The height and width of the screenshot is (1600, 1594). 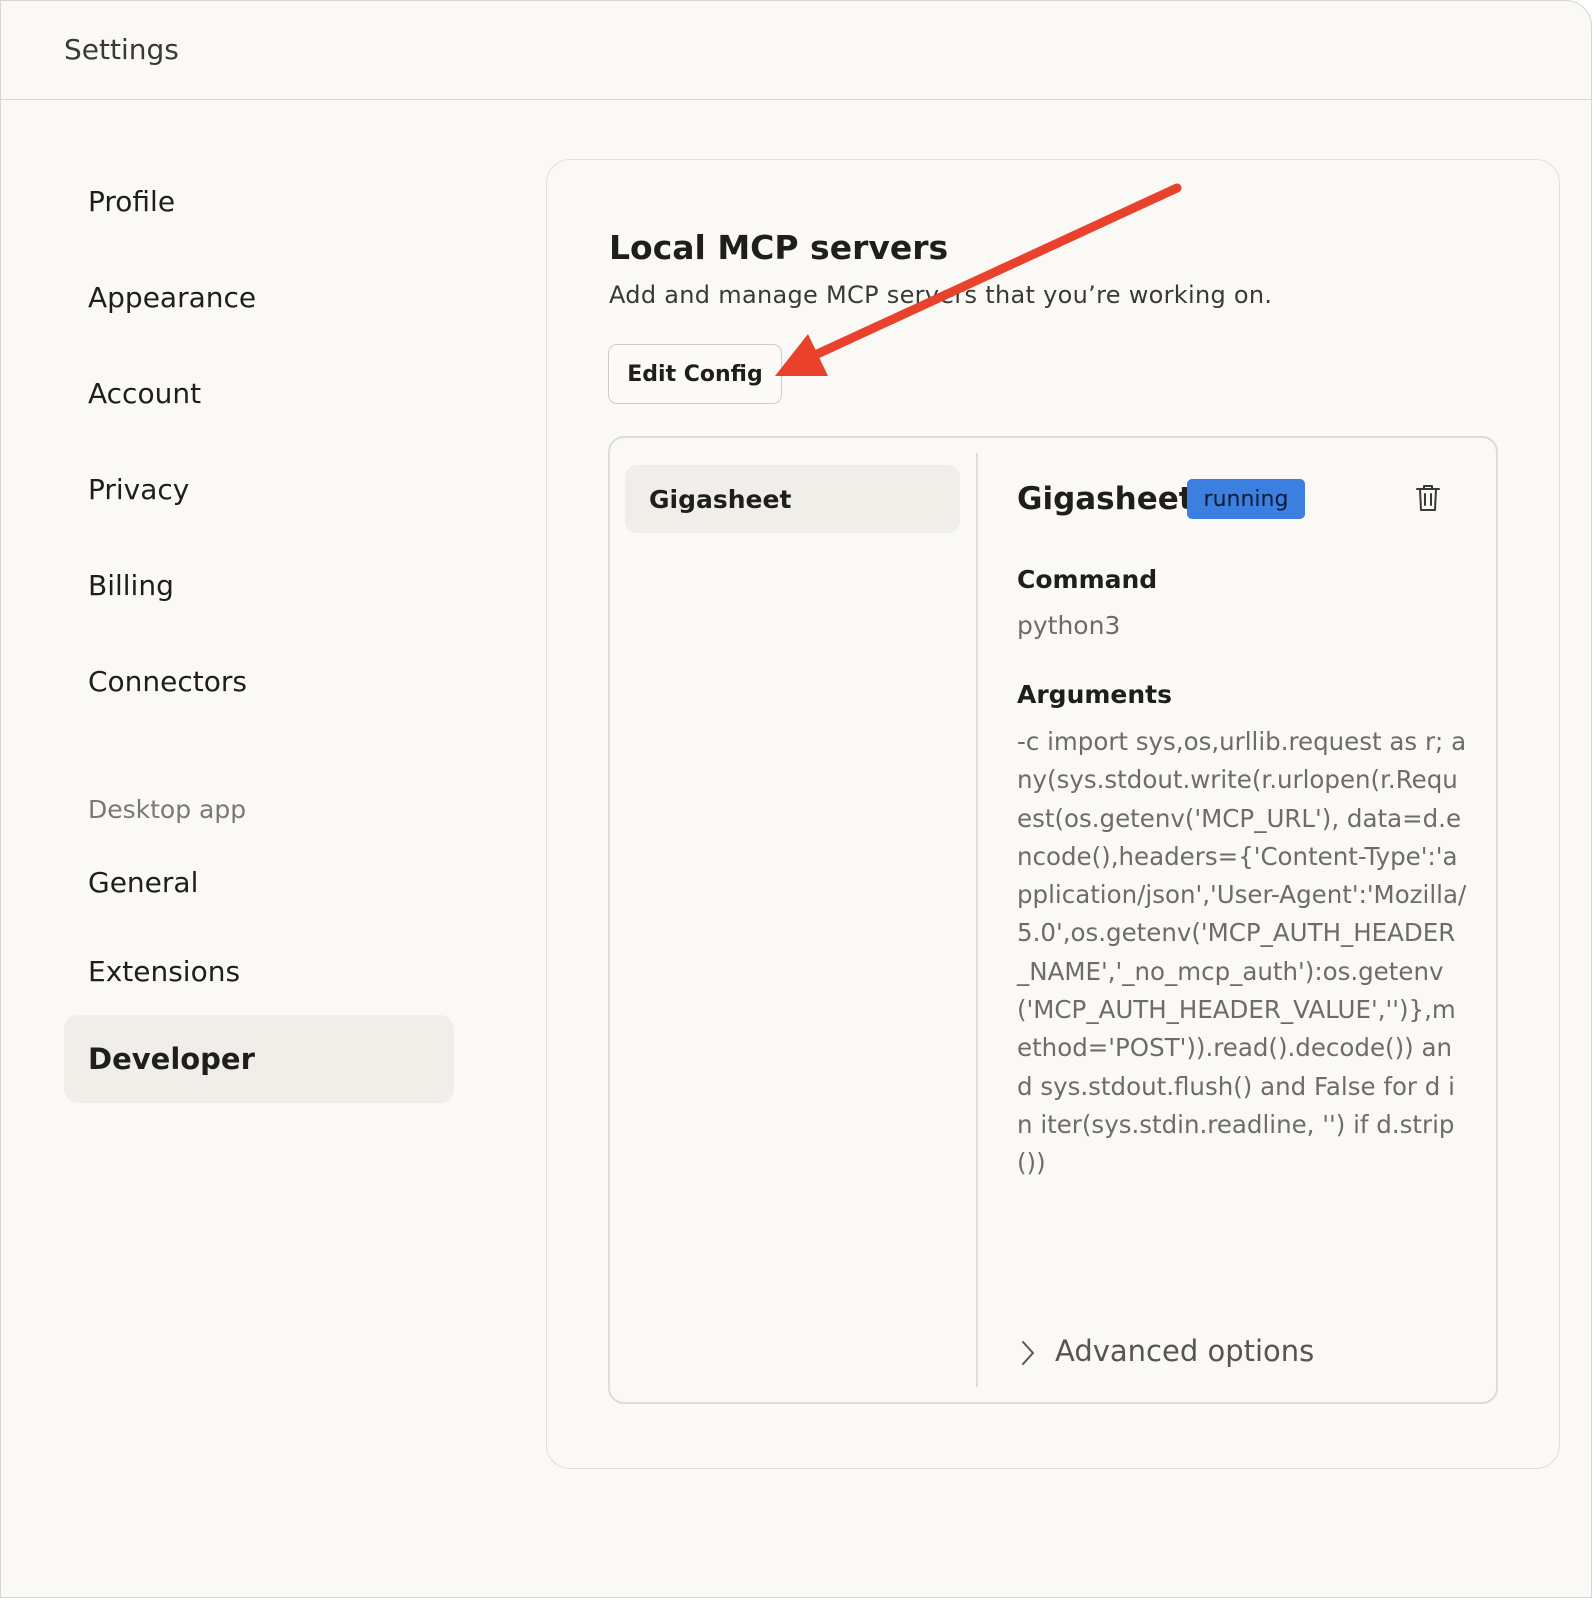 I want to click on trash-icon, so click(x=1428, y=498).